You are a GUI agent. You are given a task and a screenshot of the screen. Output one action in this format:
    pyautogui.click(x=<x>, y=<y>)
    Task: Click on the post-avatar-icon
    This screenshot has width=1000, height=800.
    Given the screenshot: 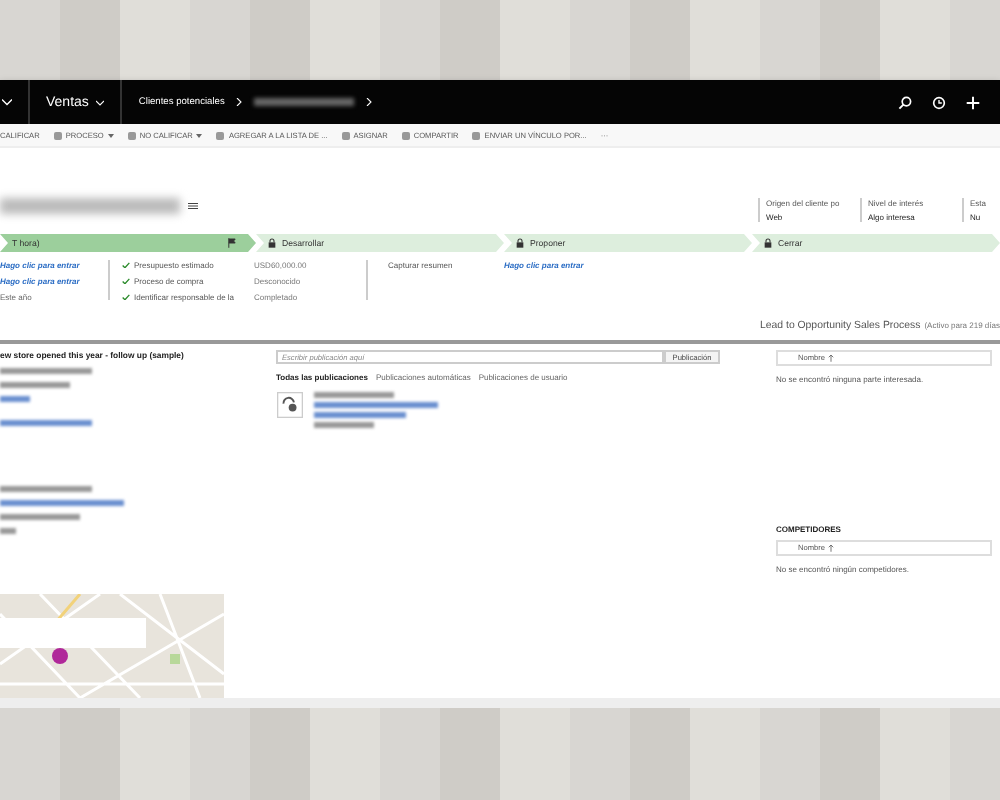 What is the action you would take?
    pyautogui.click(x=290, y=405)
    